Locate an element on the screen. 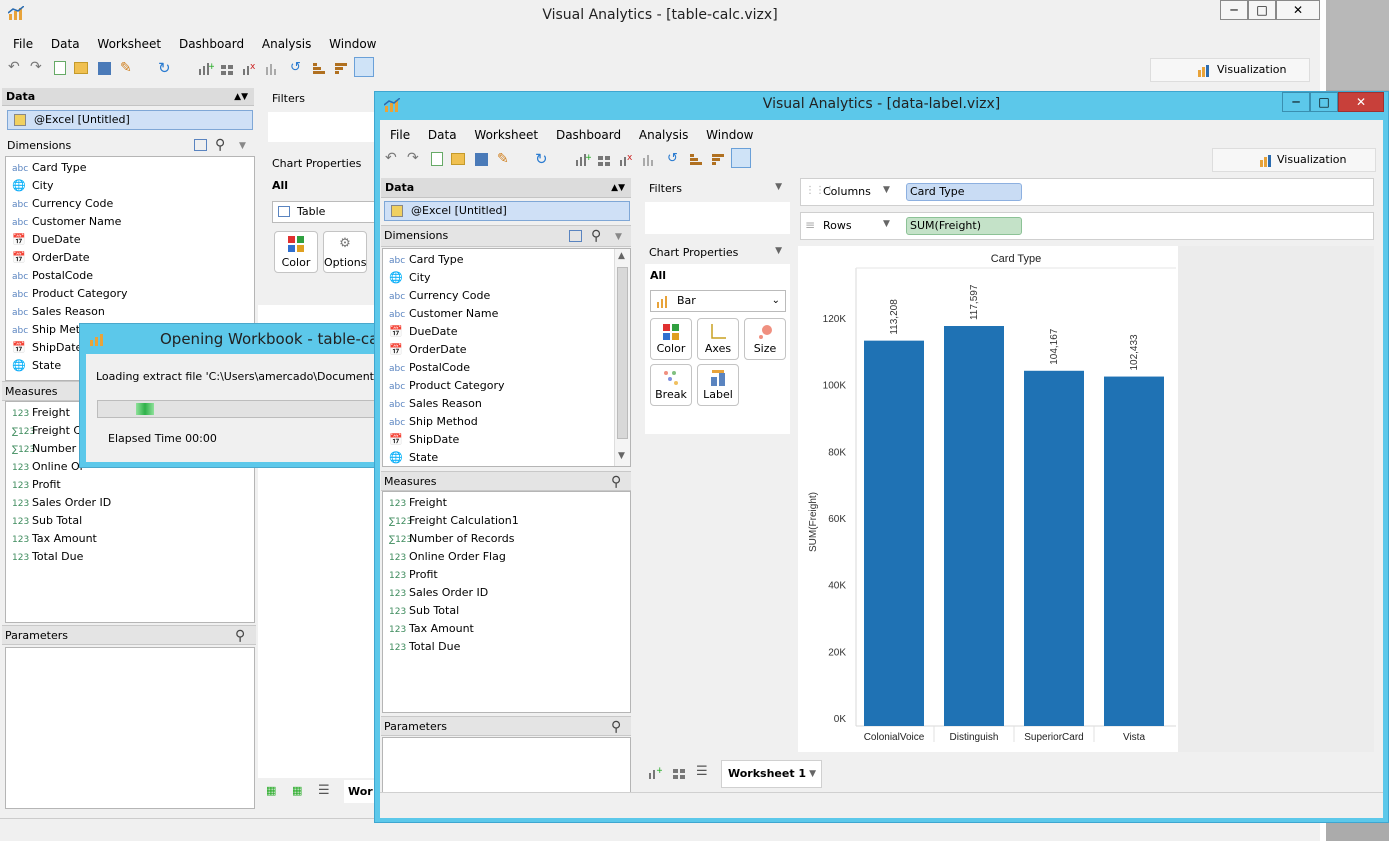 This screenshot has height=841, width=1389. rows-shelf: ≡ Rows ▼ SUM(Freight) is located at coordinates (1087, 226).